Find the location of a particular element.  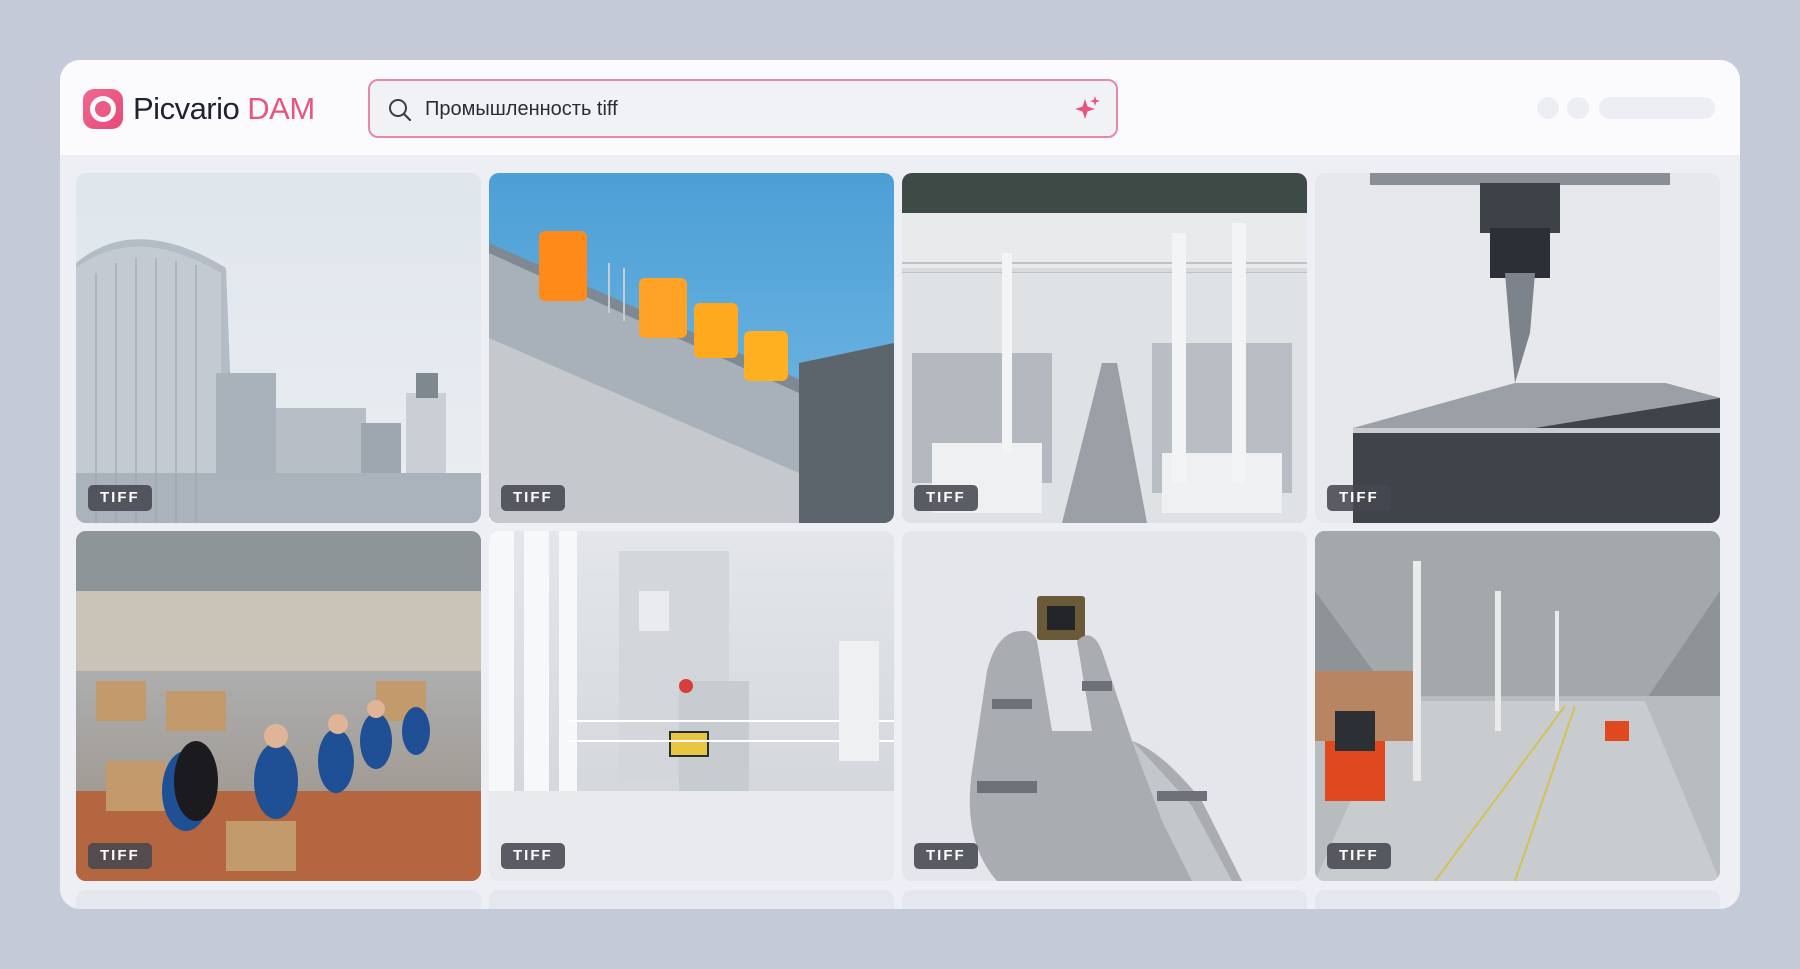

result-card-robot-hand: TIFF is located at coordinates (1104, 706).